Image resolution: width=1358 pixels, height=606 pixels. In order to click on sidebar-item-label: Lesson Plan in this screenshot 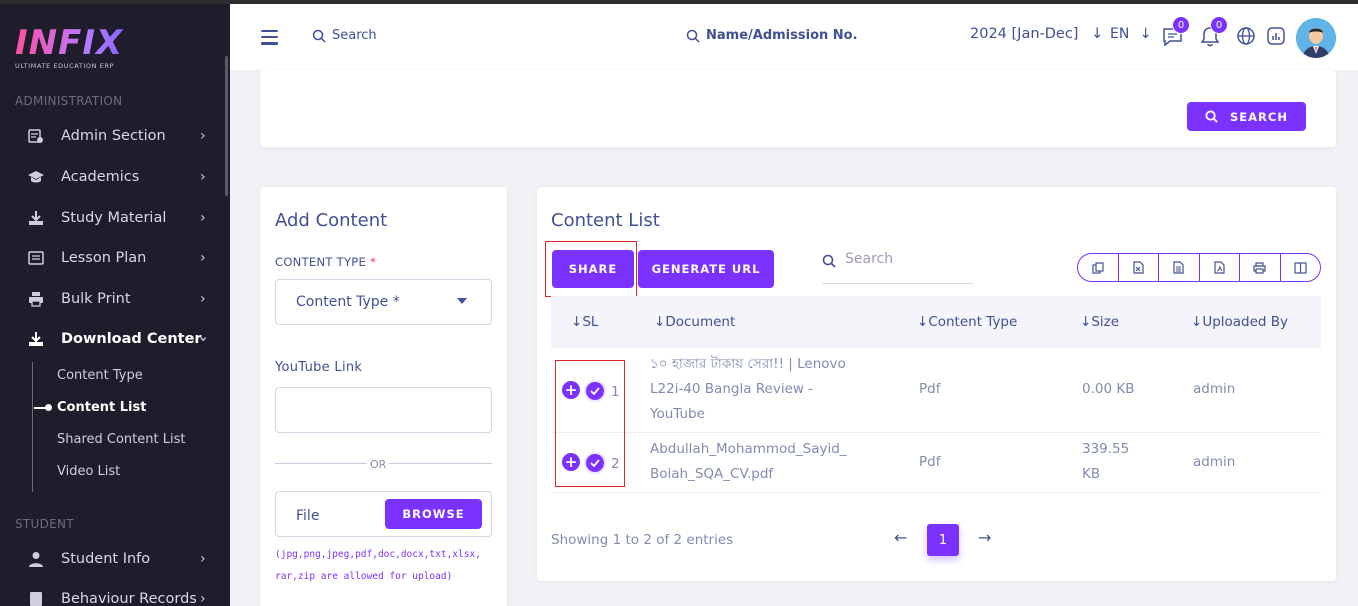, I will do `click(104, 258)`.